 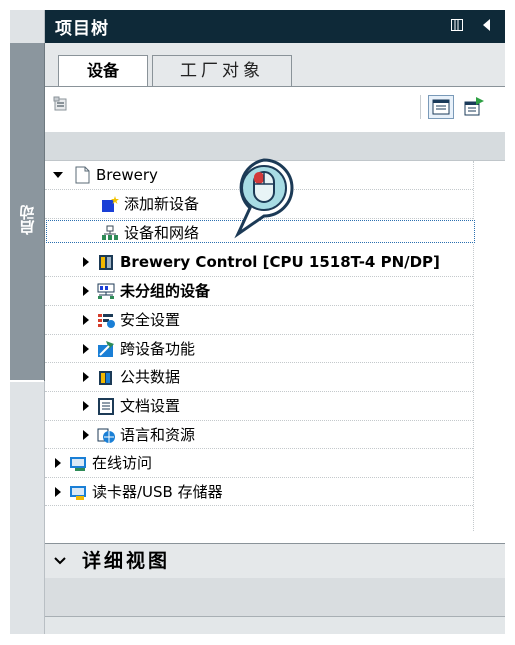 What do you see at coordinates (457, 25) in the screenshot?
I see `minimize-panel-icon` at bounding box center [457, 25].